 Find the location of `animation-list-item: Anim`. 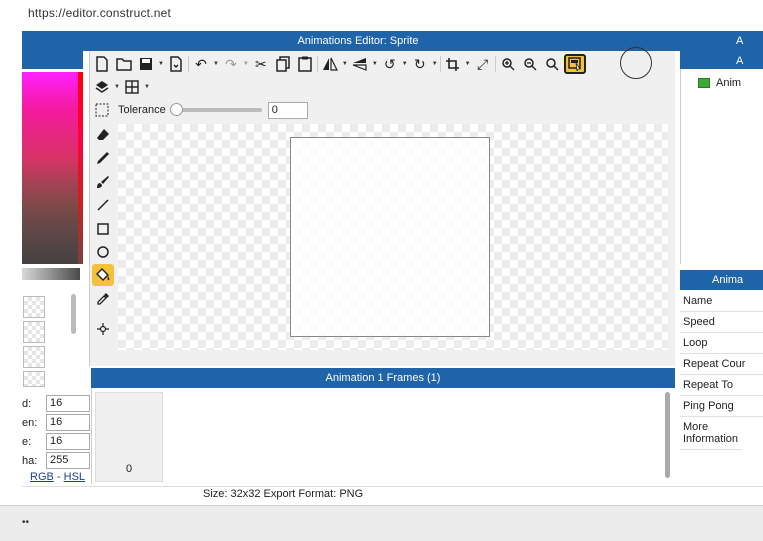

animation-list-item: Anim is located at coordinates (719, 83).